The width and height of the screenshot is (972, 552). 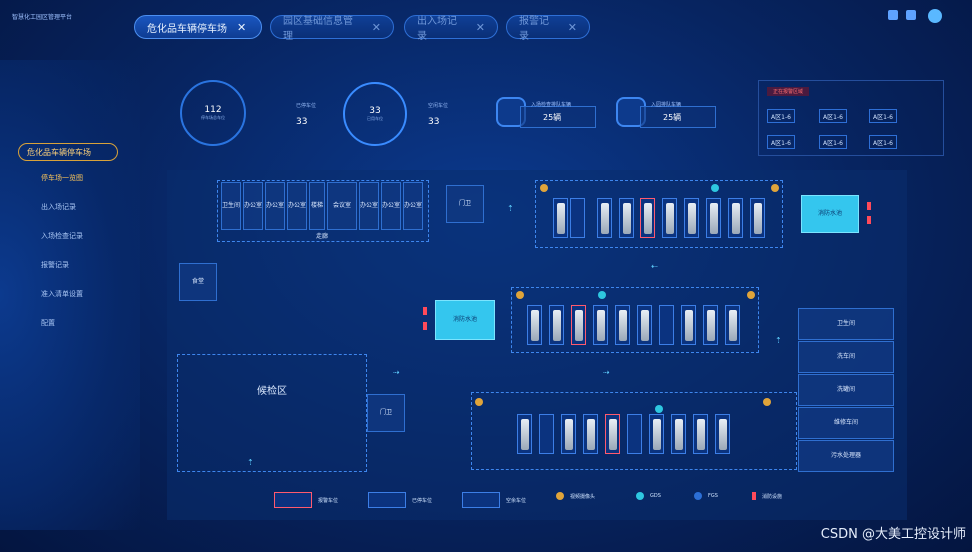 I want to click on room-tank-wash: 洗罐间, so click(x=846, y=390).